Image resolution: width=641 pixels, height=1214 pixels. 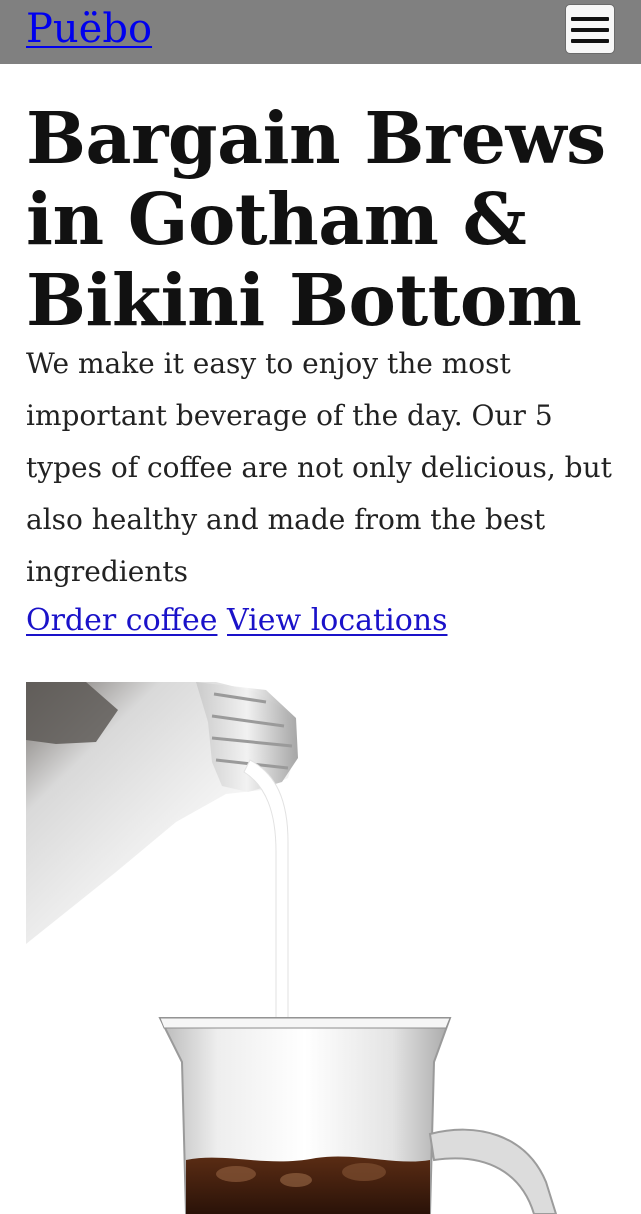 I want to click on top-nav-bar: Puëbo, so click(x=320, y=32).